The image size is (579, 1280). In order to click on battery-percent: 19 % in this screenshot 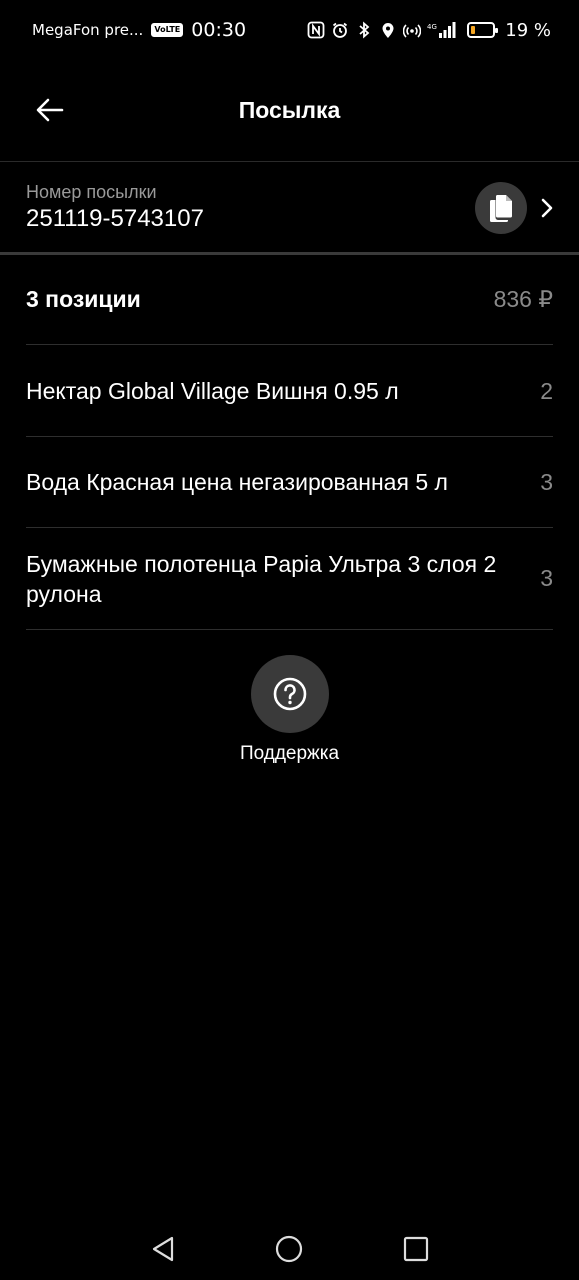, I will do `click(528, 30)`.